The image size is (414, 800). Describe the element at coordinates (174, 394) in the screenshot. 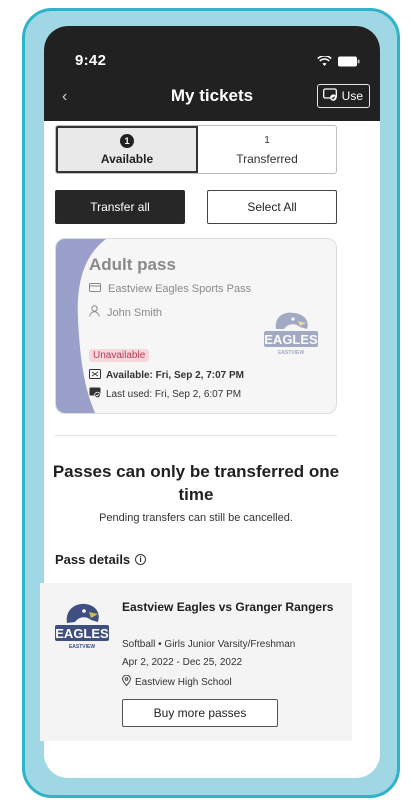

I see `last-used-text: Last used: Fri, Sep 2, 6:07 PM` at that location.